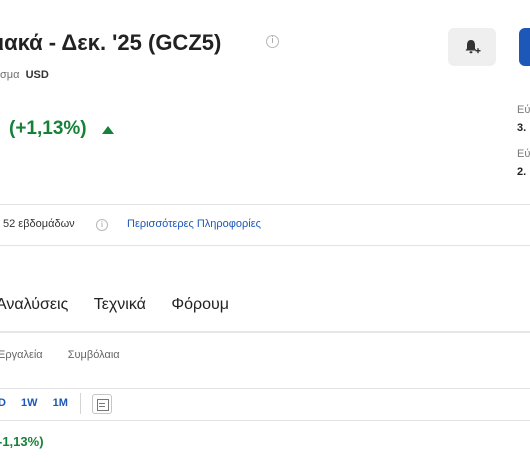  Describe the element at coordinates (60, 403) in the screenshot. I see `period-month-button: 1M` at that location.